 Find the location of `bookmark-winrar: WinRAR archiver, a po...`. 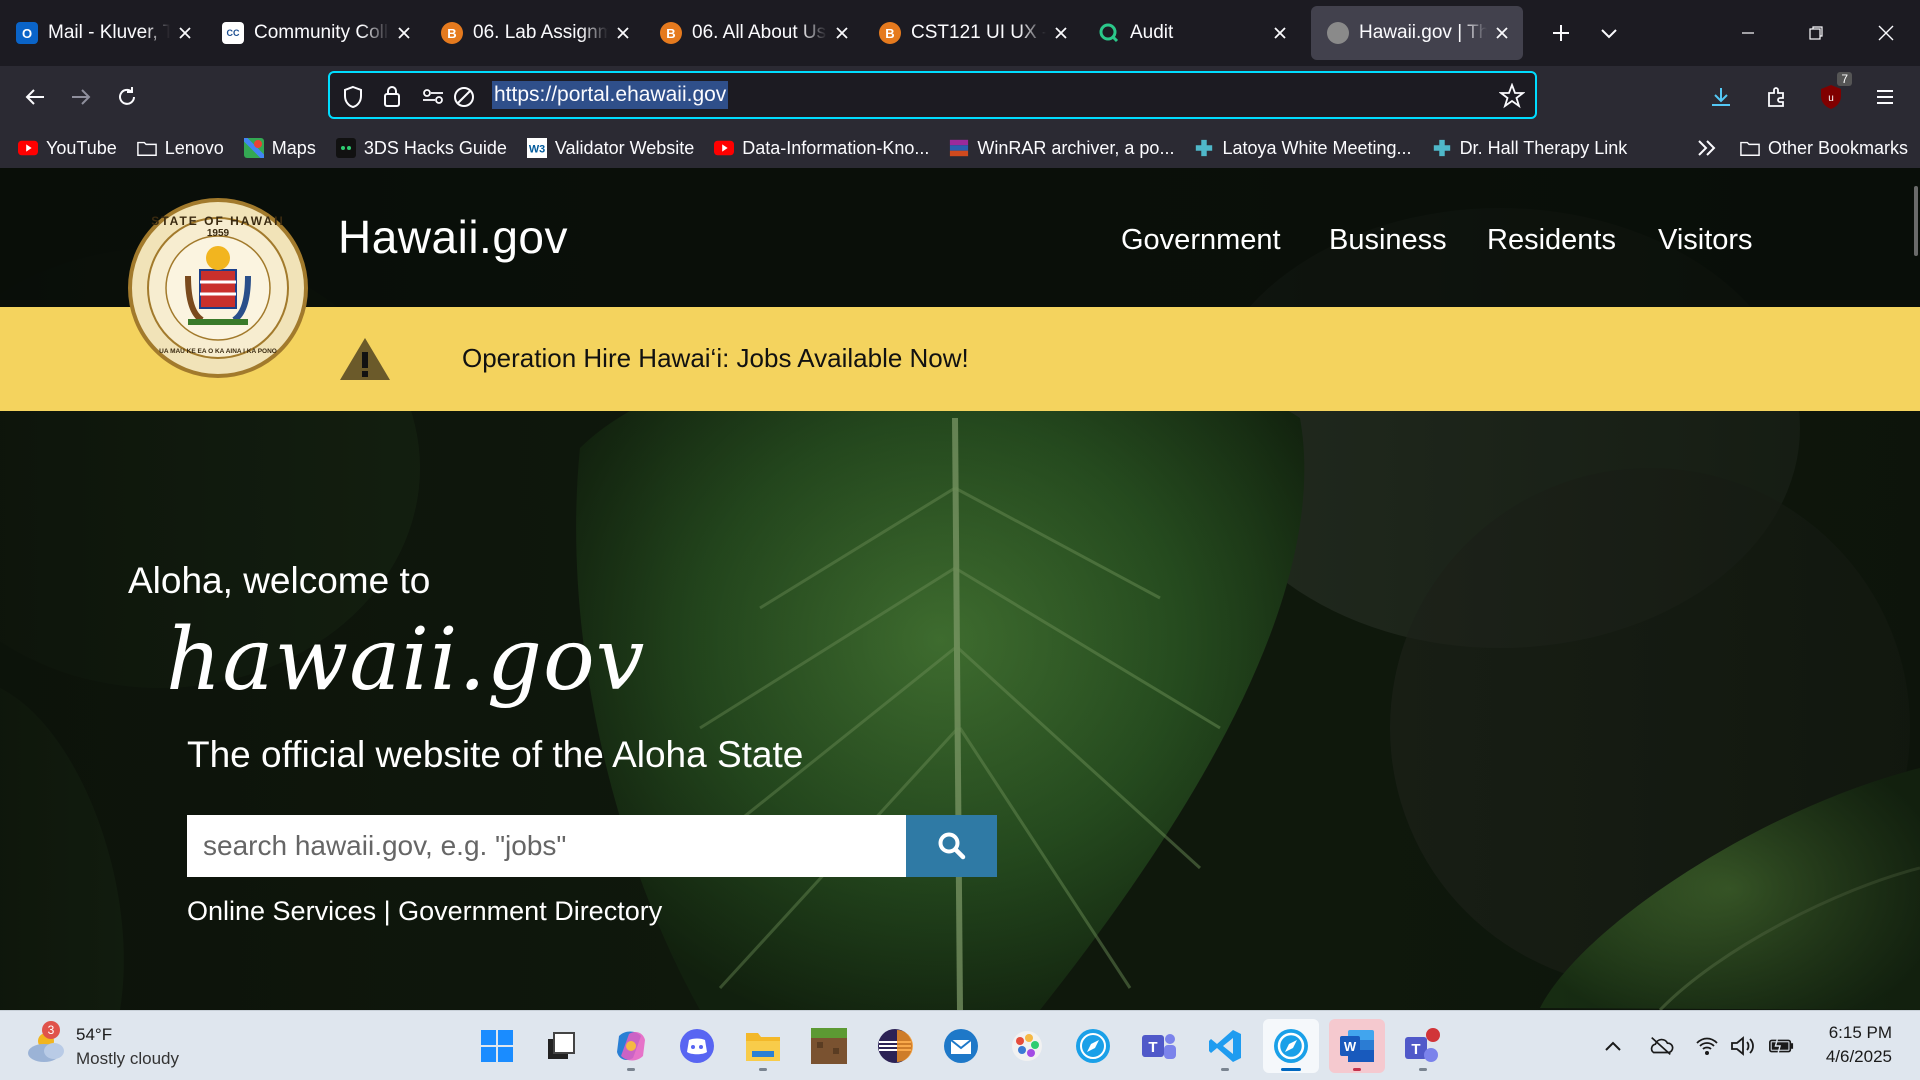

bookmark-winrar: WinRAR archiver, a po... is located at coordinates (1061, 148).